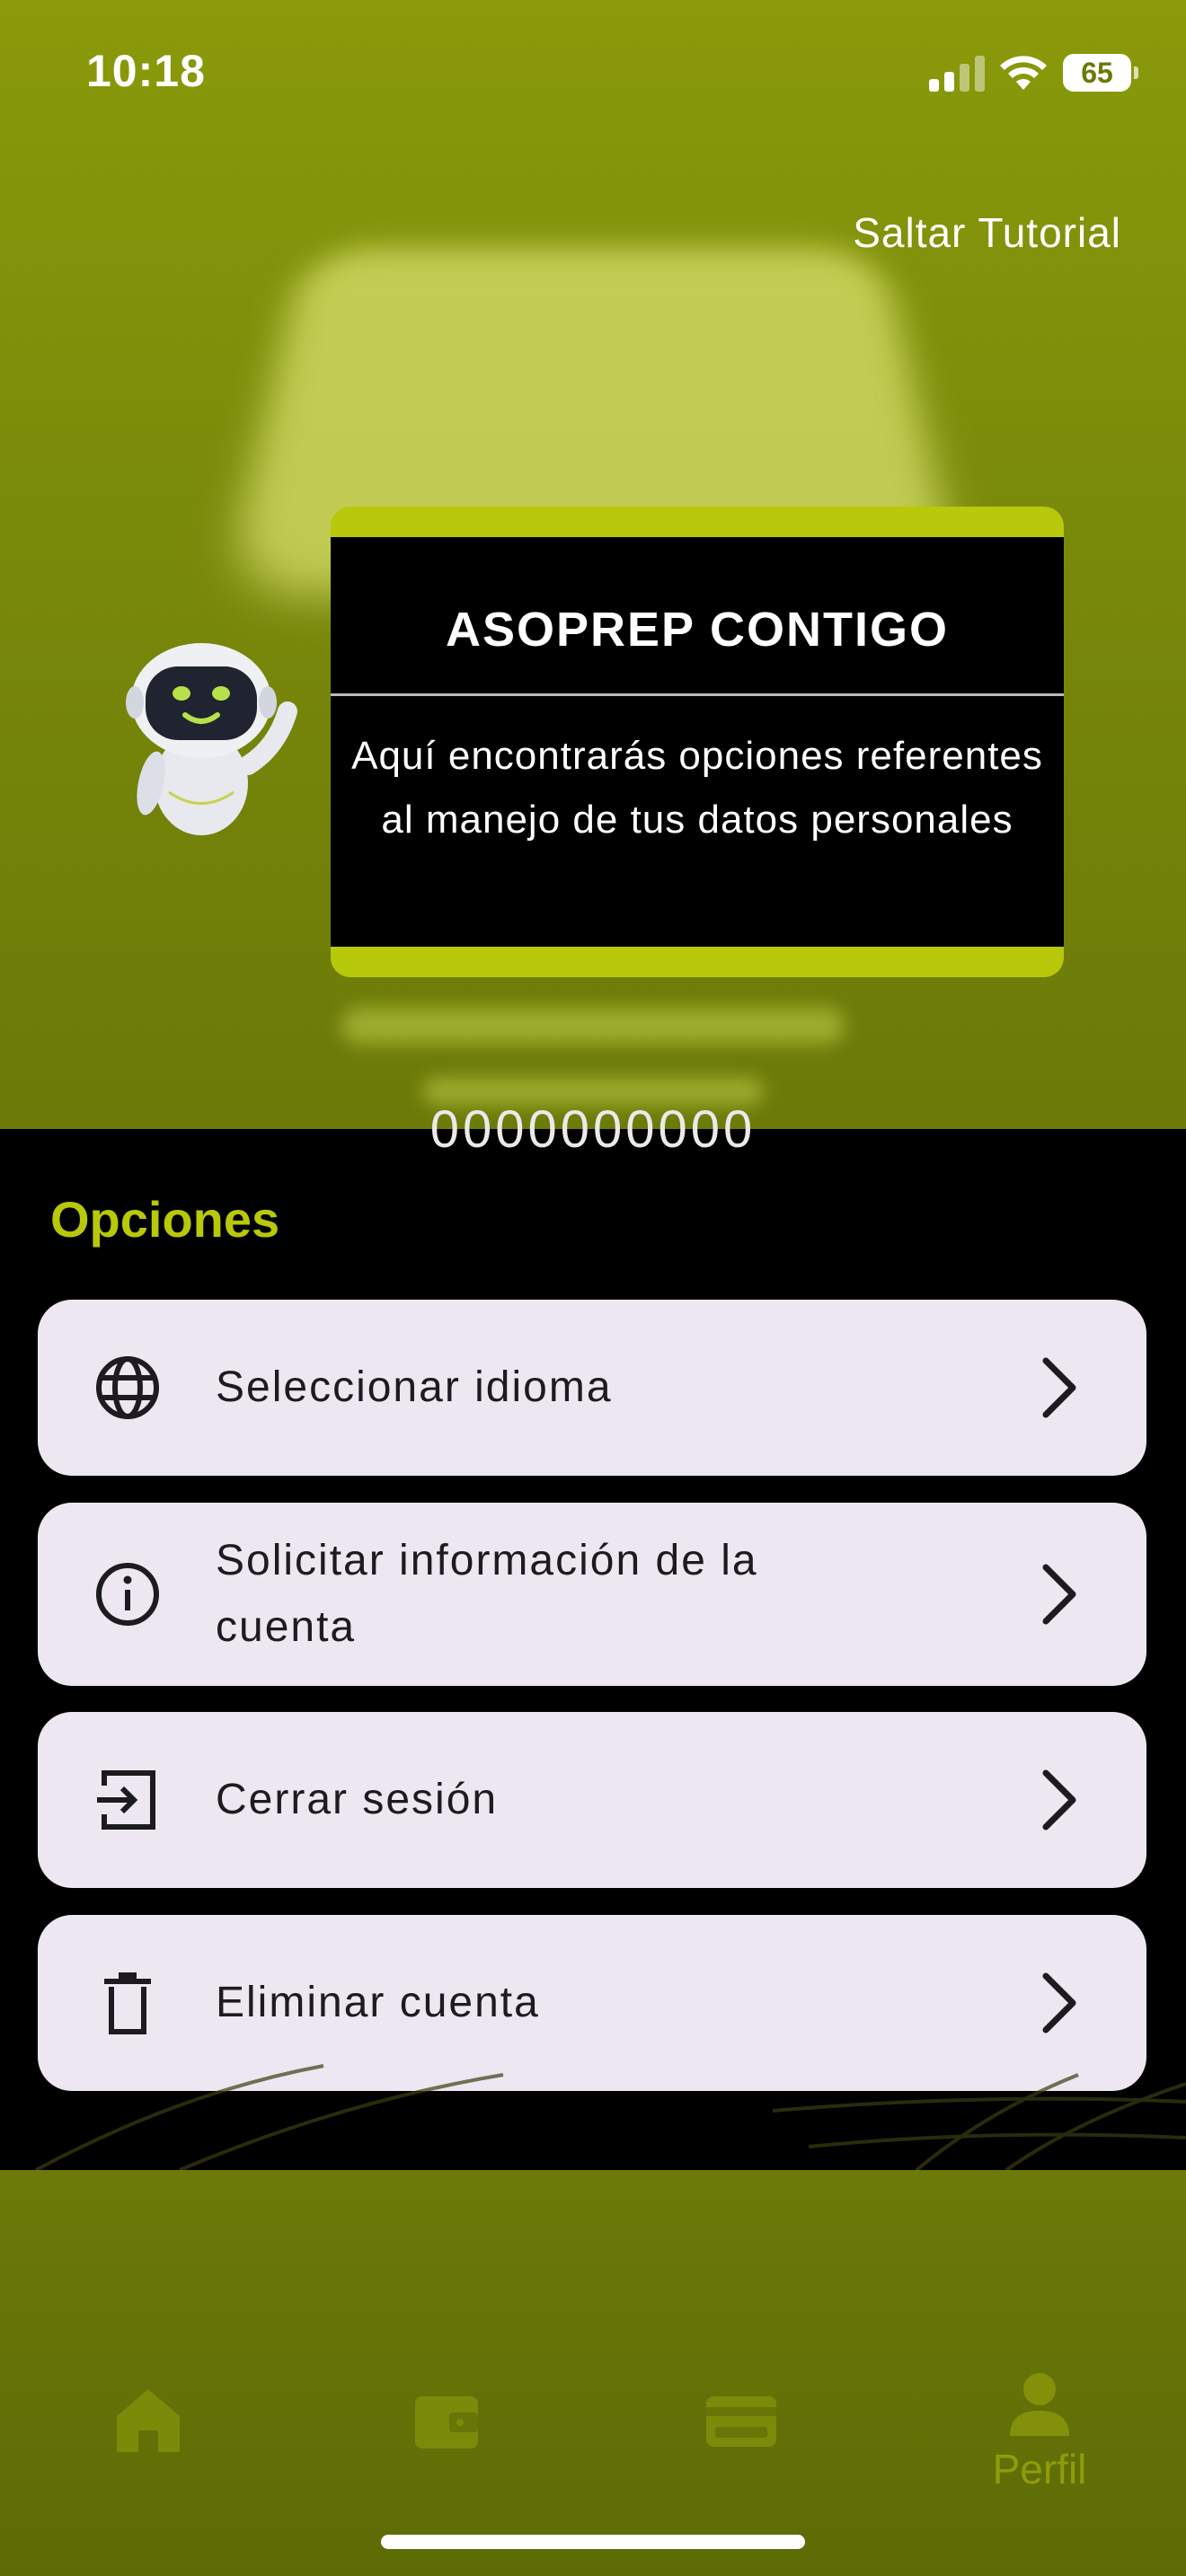 Image resolution: width=1186 pixels, height=2576 pixels. I want to click on option-select-language: Seleccionar idioma, so click(592, 1388).